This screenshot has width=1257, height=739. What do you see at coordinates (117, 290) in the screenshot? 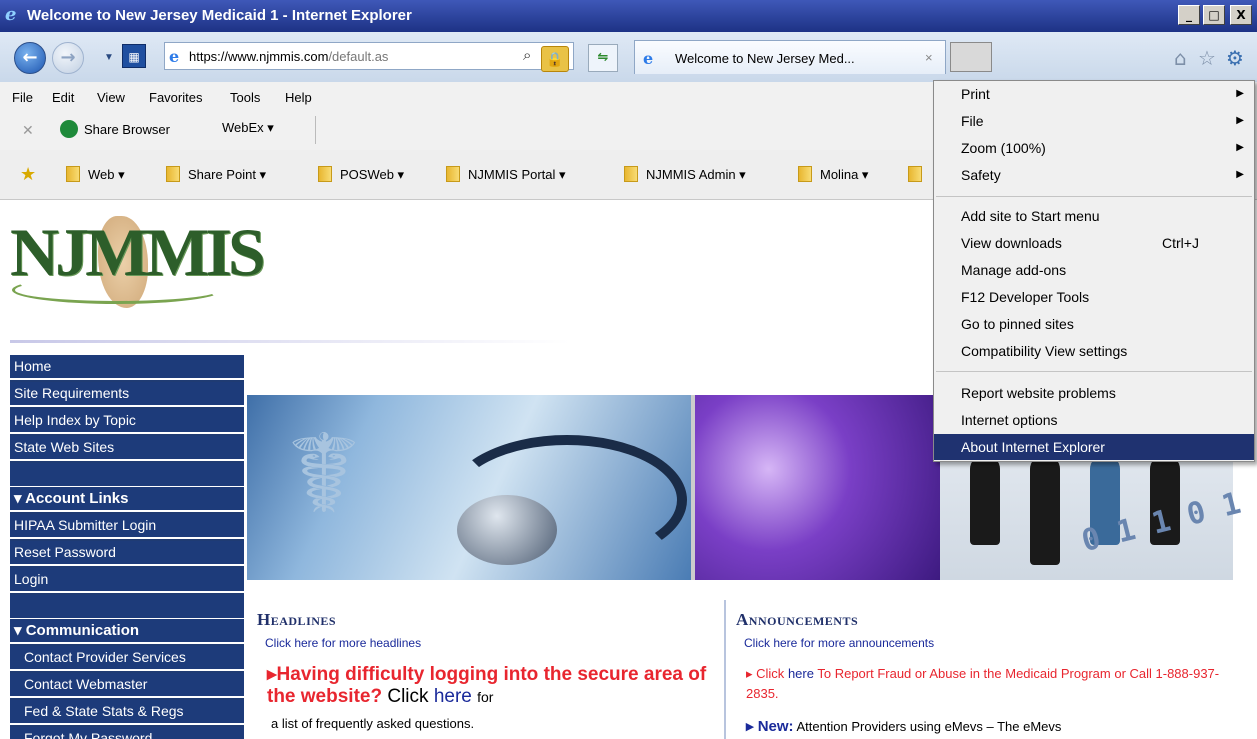
I see `logo-swoosh` at bounding box center [117, 290].